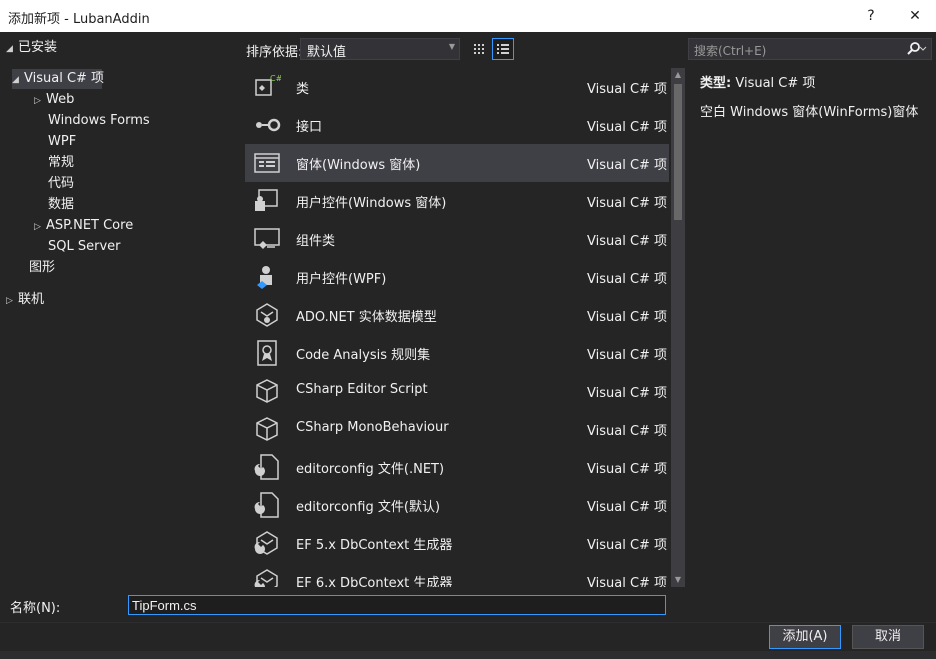 The height and width of the screenshot is (659, 936). Describe the element at coordinates (267, 315) in the screenshot. I see `entity-model-icon` at that location.